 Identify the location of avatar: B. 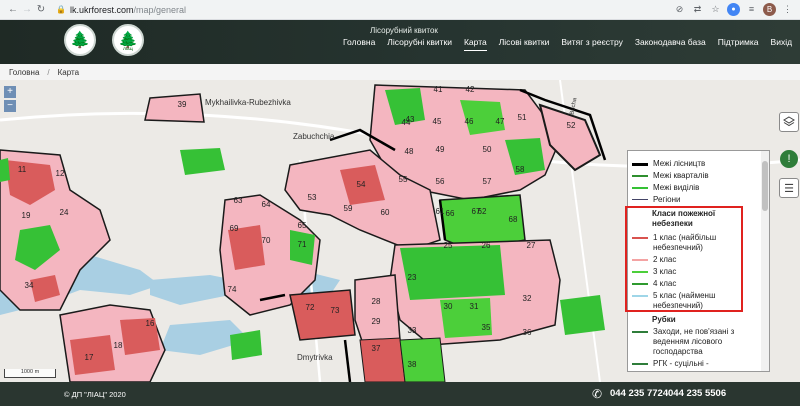
(769, 9).